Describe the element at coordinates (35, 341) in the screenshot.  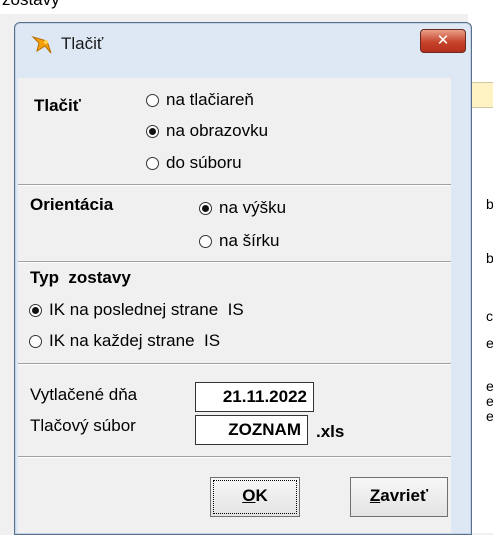
I see `radio-report-each-page` at that location.